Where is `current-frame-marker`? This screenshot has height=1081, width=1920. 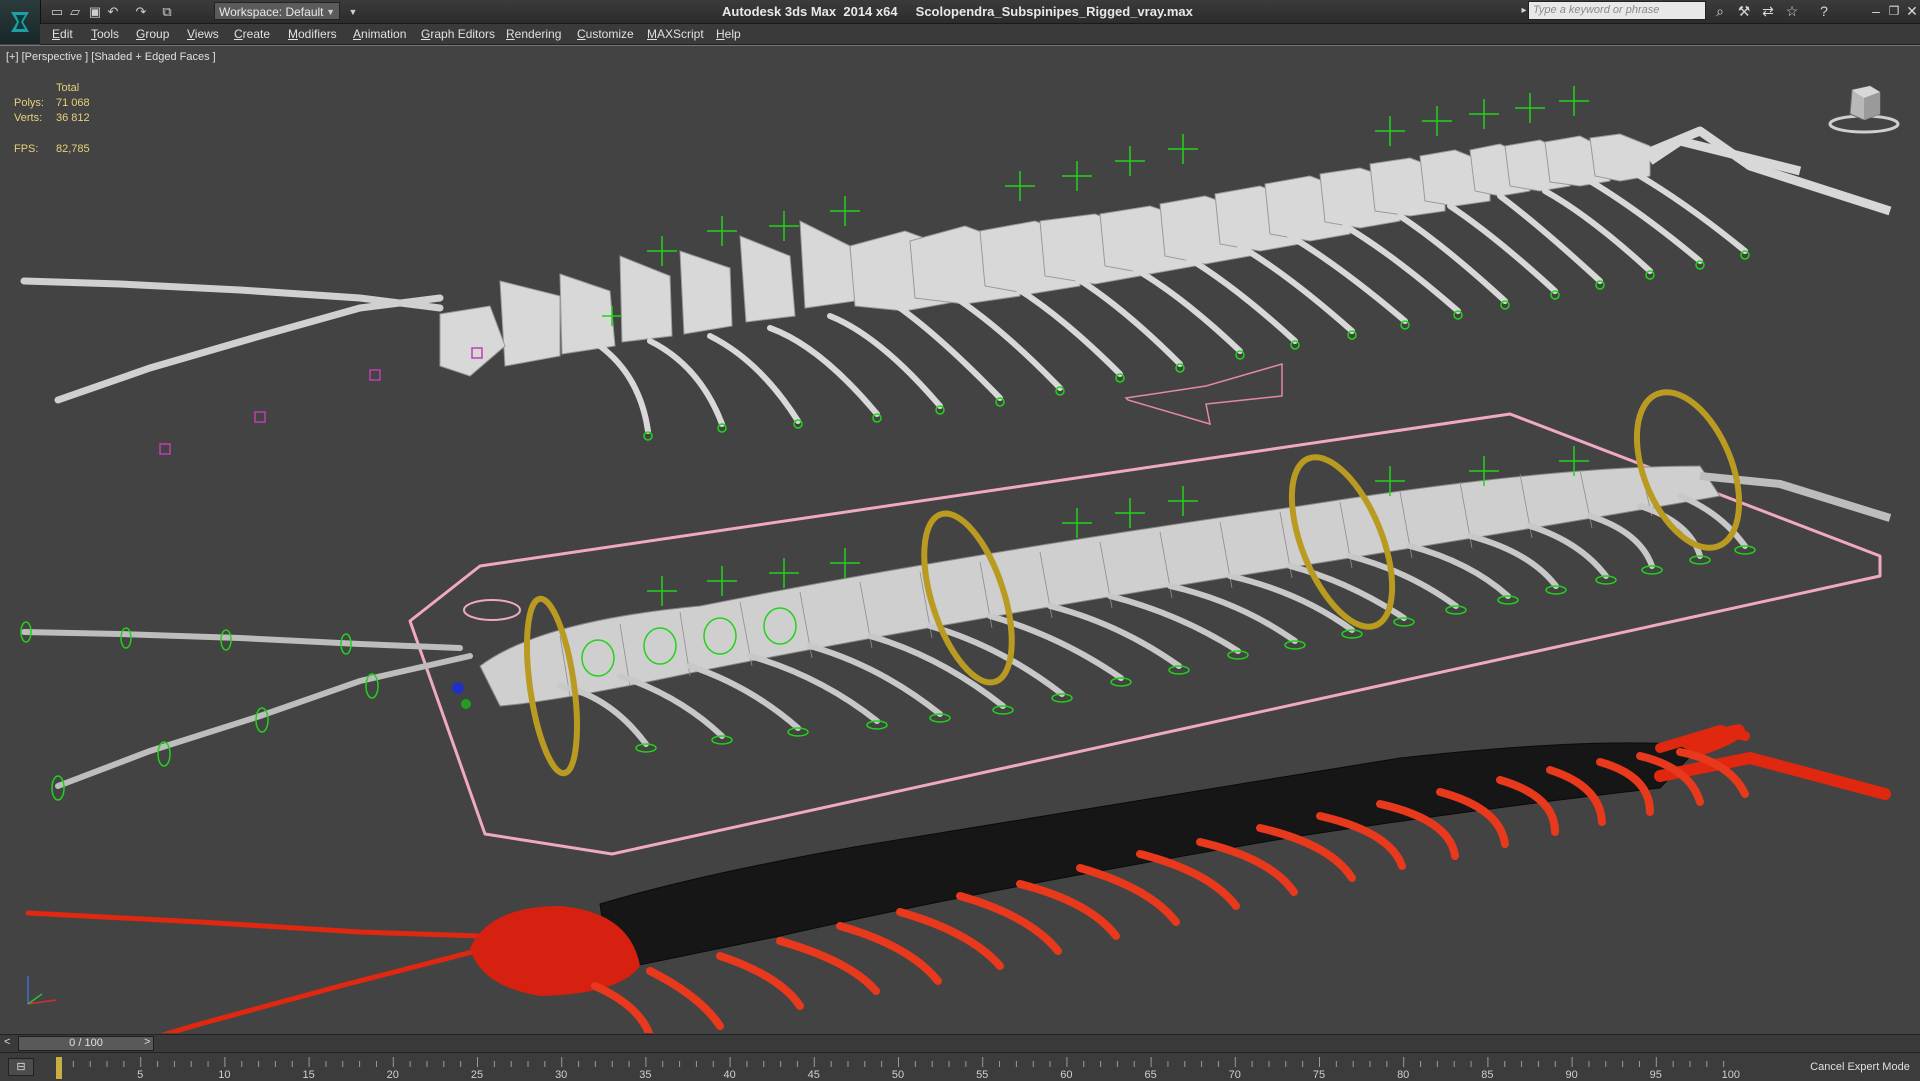
current-frame-marker is located at coordinates (59, 1068).